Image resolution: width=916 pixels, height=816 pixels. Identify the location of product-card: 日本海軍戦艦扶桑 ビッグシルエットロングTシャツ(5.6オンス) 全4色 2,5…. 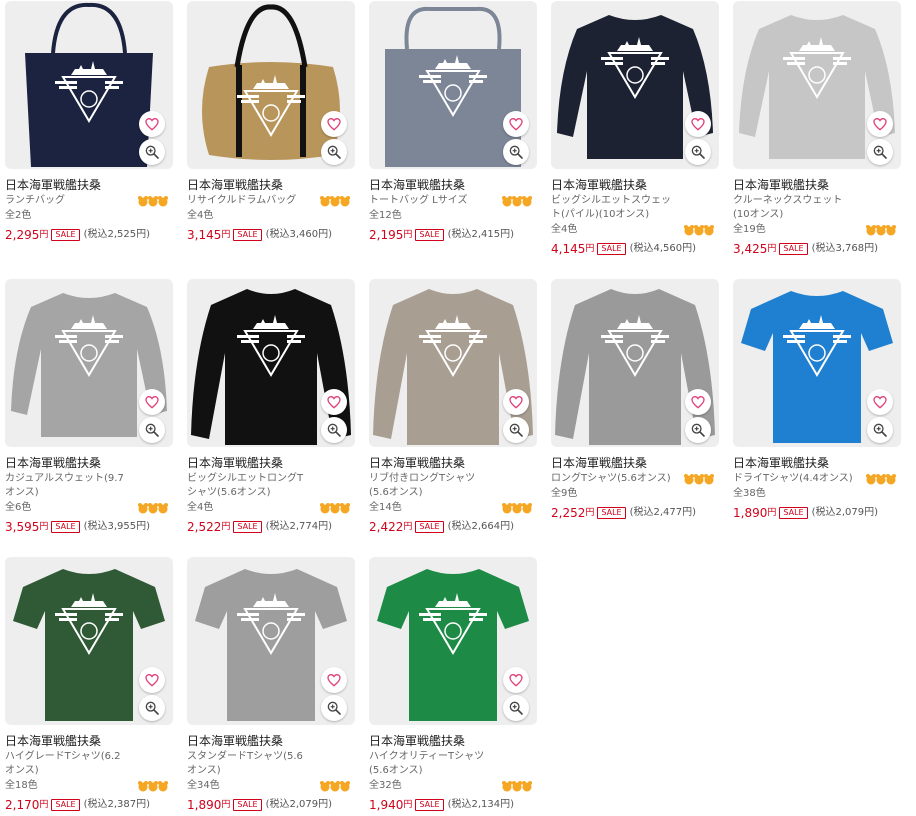
(271, 407).